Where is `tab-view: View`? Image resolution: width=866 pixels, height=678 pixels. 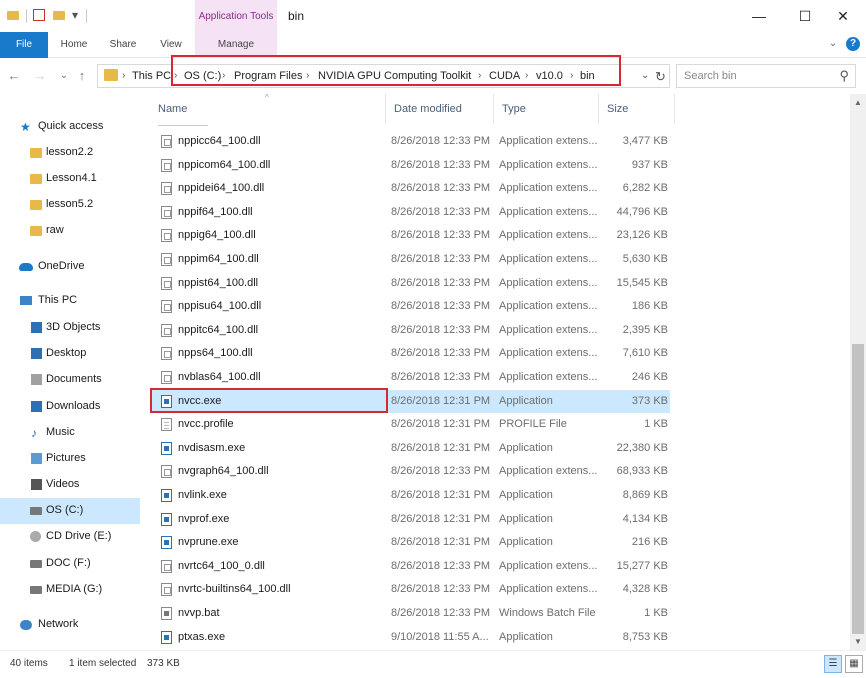 tab-view: View is located at coordinates (171, 45).